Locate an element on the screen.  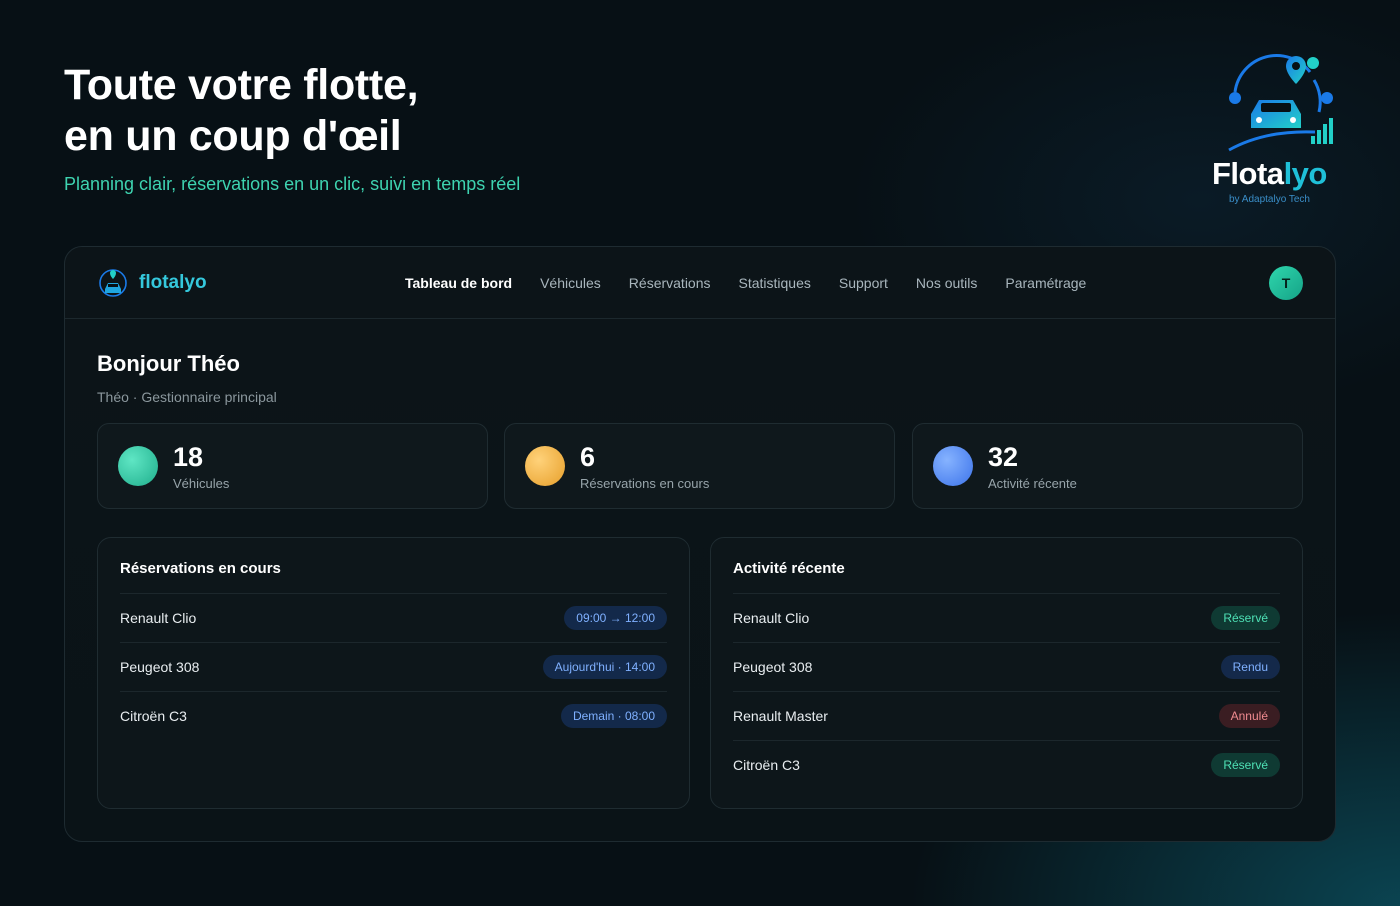
hero-title: Toute votre flotte, en un coup d'œil is located at coordinates (292, 111).